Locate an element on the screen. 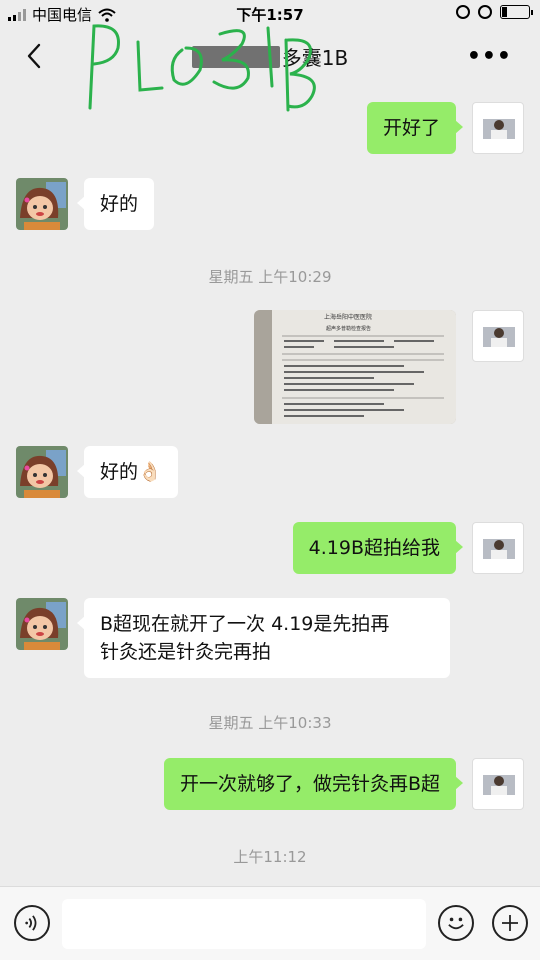 The image size is (540, 960). more-dots-icon: ••• is located at coordinates (489, 56).